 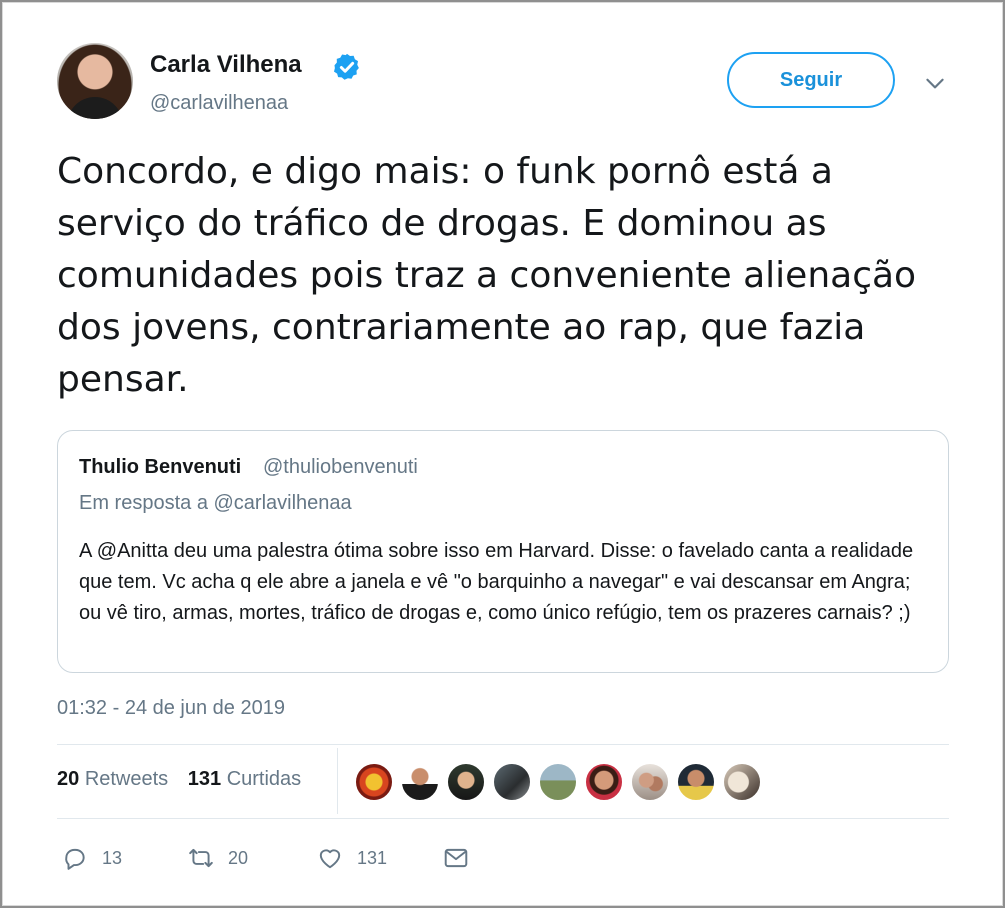 What do you see at coordinates (330, 859) in the screenshot?
I see `heart-icon` at bounding box center [330, 859].